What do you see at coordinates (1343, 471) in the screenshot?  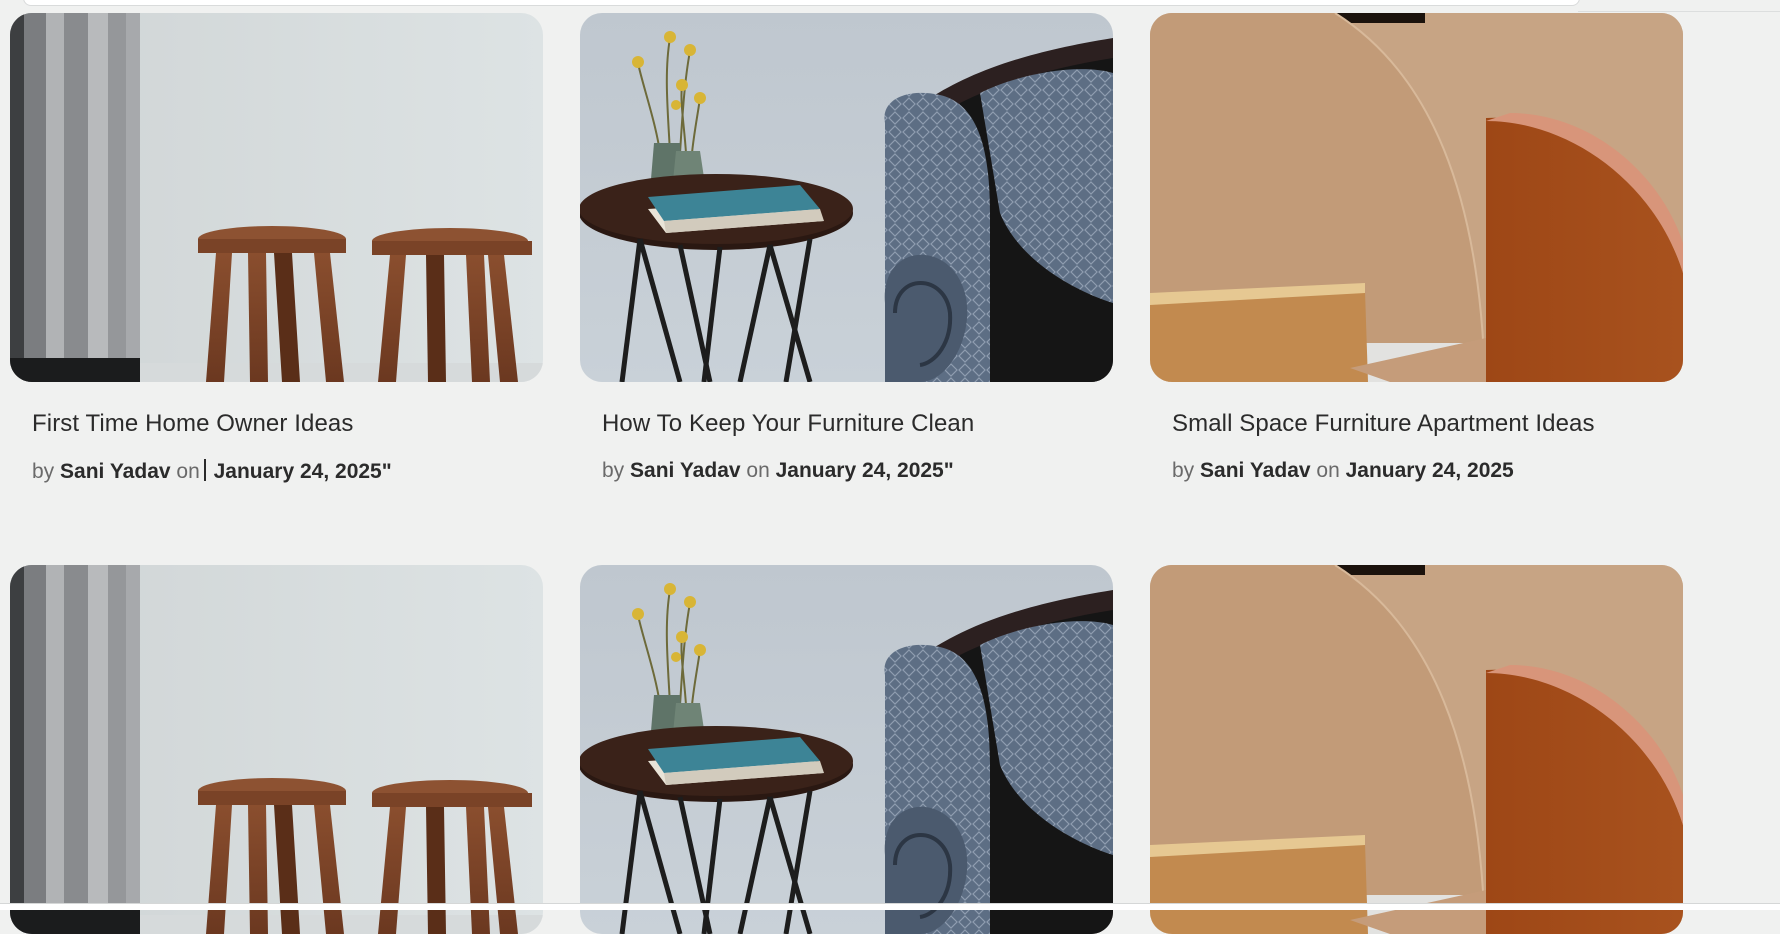 I see `post-meta: by Sani Yadav on January 24, 2025` at bounding box center [1343, 471].